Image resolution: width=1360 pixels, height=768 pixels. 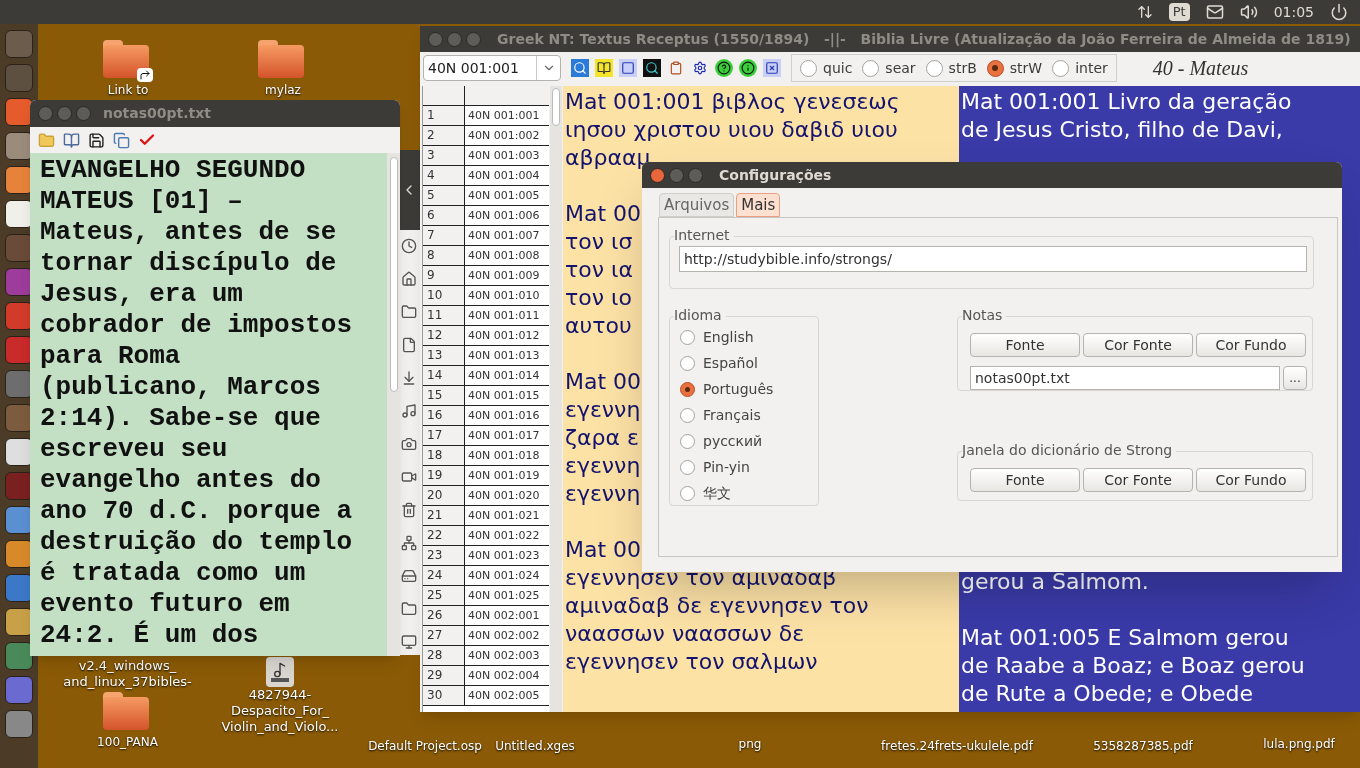 What do you see at coordinates (1179, 12) in the screenshot?
I see `keyboard-layout-indicator: Pt` at bounding box center [1179, 12].